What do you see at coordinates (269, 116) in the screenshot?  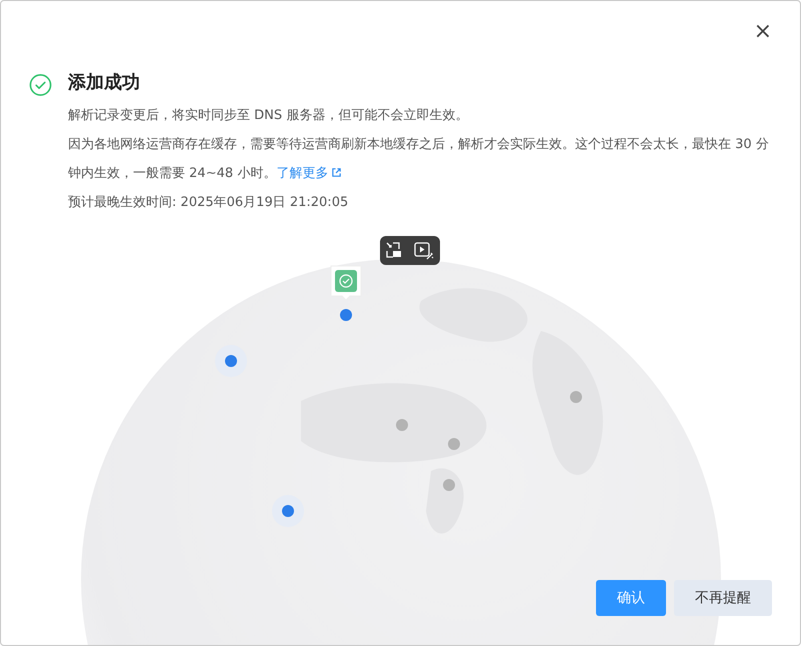 I see `message-text: 解析记录变更后，将实时同步至 DNS 服务器，但可能不会立即生效。` at bounding box center [269, 116].